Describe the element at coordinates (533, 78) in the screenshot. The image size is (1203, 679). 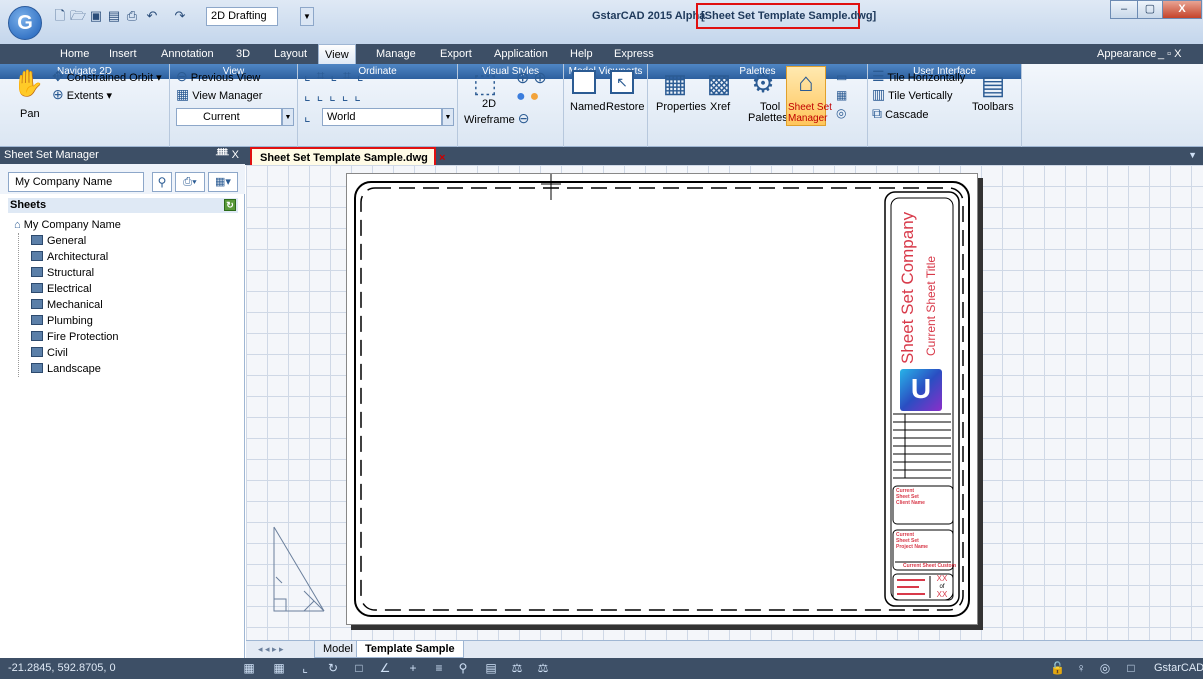
I see `shading-icons-row-1: ⊕⊕` at that location.